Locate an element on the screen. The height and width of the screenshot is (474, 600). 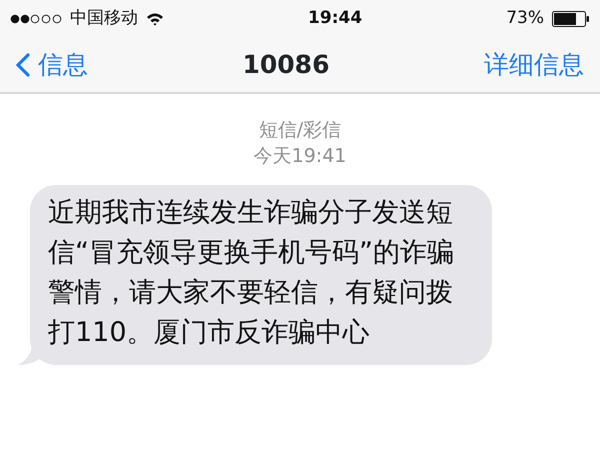
details-button: 详细信息 is located at coordinates (534, 65).